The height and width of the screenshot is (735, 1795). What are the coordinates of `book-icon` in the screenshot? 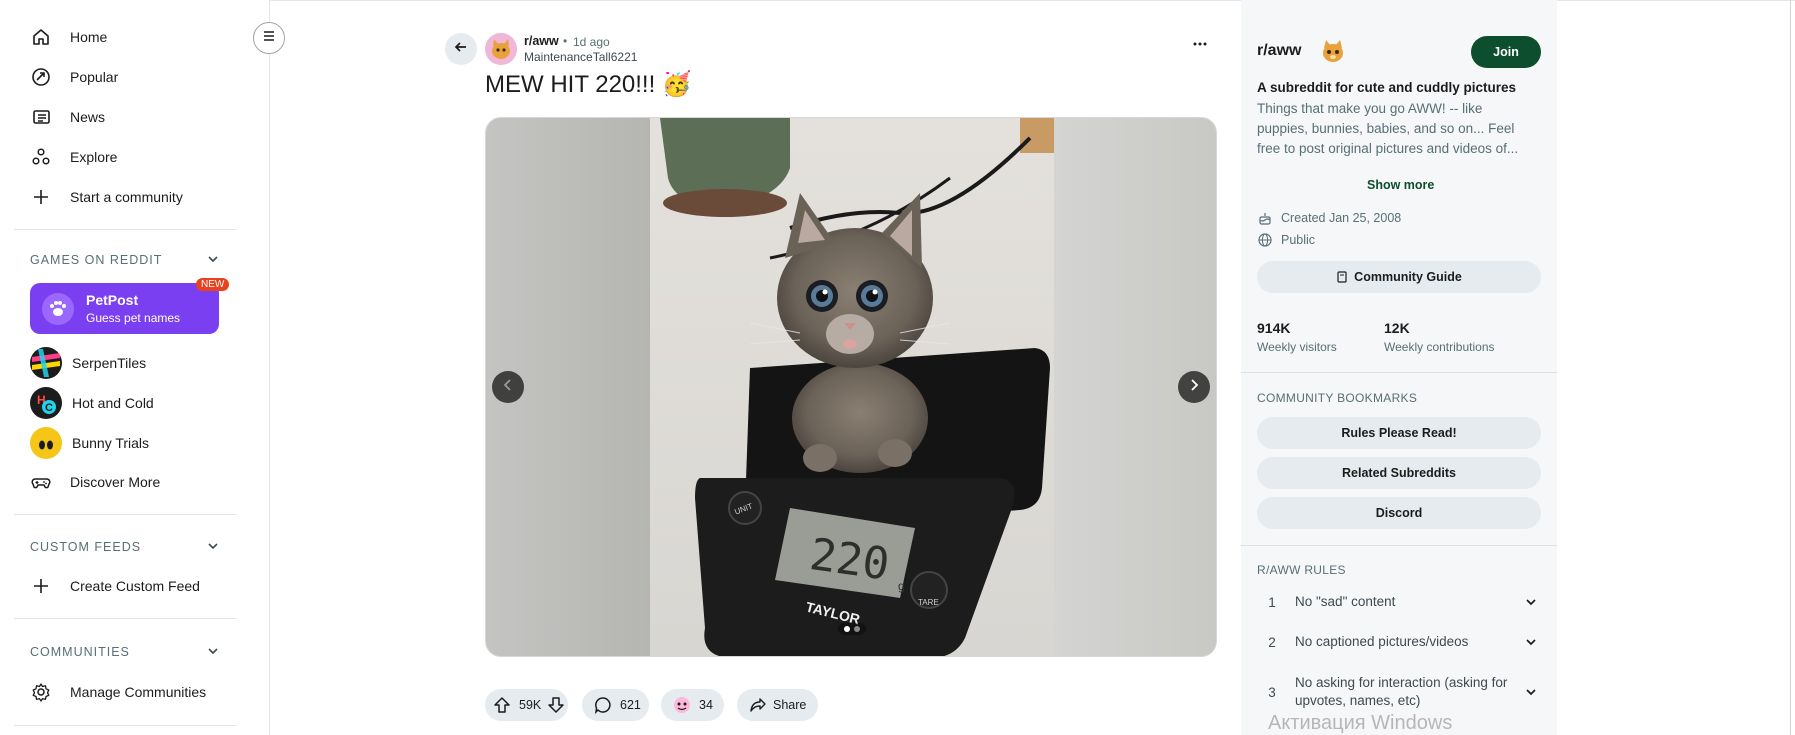 It's located at (1342, 277).